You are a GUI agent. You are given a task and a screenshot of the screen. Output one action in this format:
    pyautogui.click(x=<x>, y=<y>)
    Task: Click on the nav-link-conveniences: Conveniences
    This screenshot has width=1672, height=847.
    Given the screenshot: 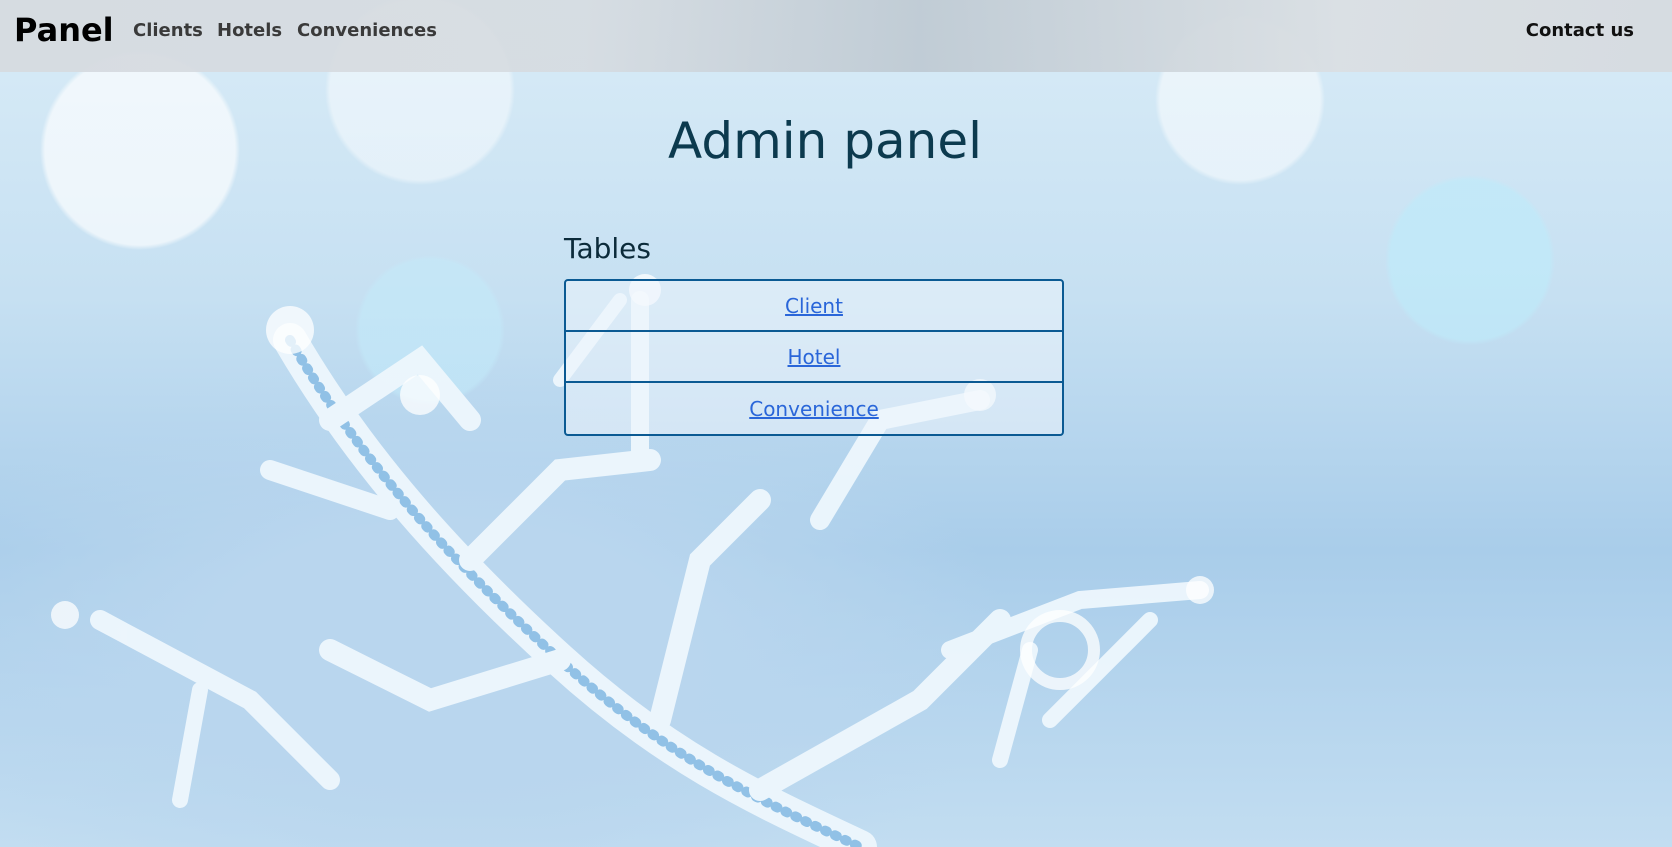 What is the action you would take?
    pyautogui.click(x=367, y=31)
    